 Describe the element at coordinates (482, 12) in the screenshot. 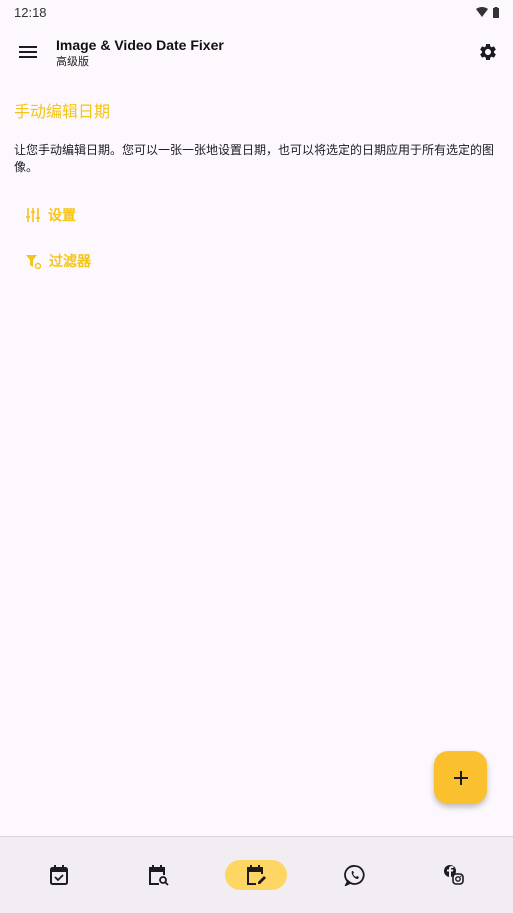

I see `wifi-icon` at that location.